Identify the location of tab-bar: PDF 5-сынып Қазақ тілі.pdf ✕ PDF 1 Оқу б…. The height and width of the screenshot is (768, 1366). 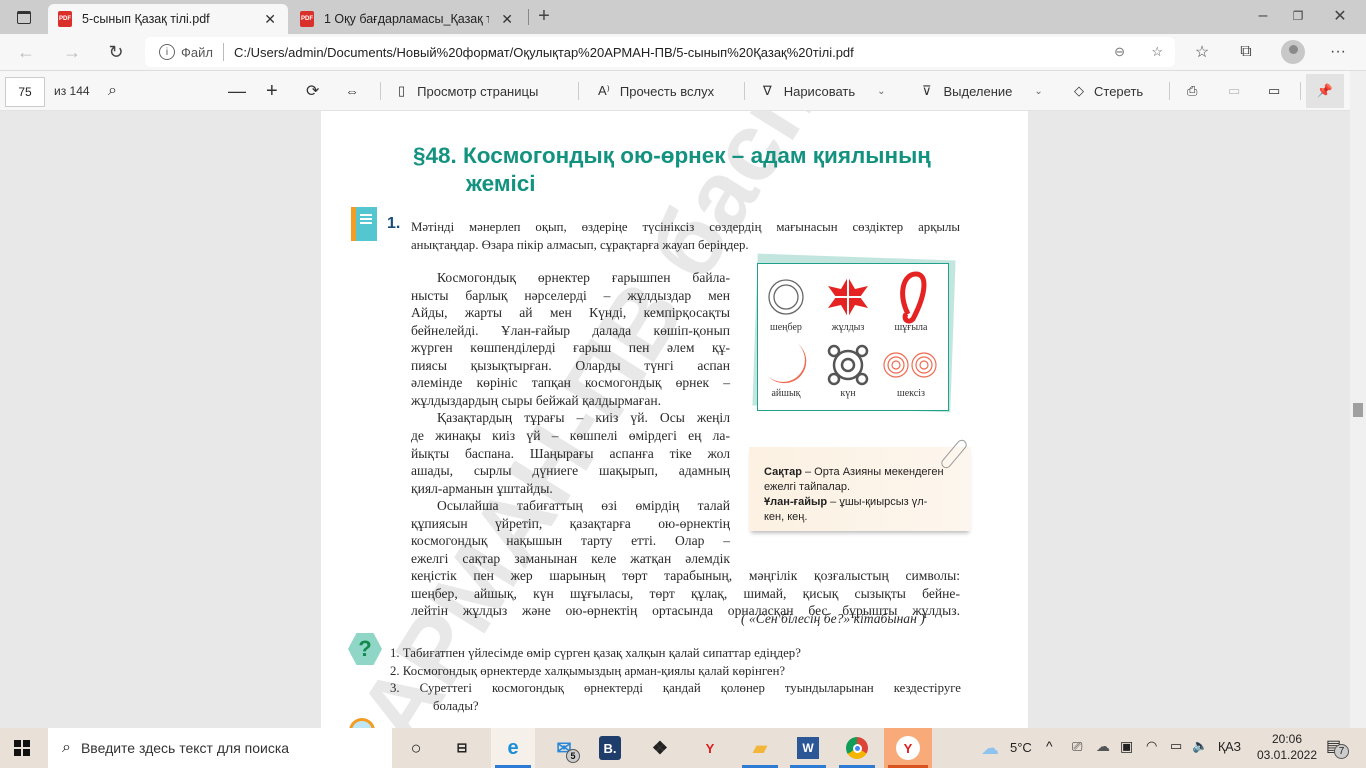
(683, 17).